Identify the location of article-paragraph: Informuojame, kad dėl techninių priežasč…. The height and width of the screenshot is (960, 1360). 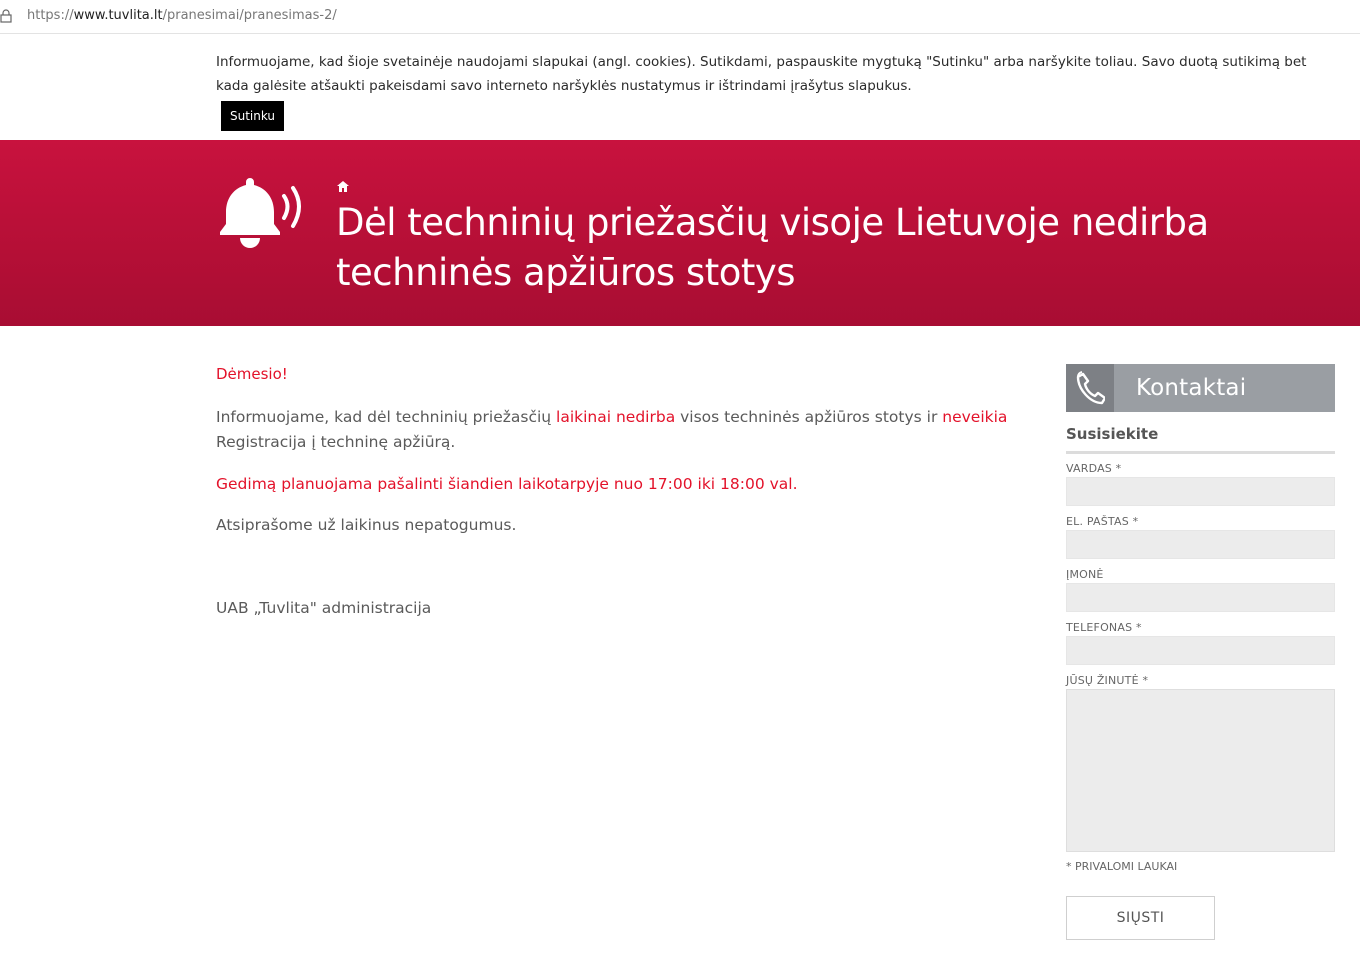
(616, 430).